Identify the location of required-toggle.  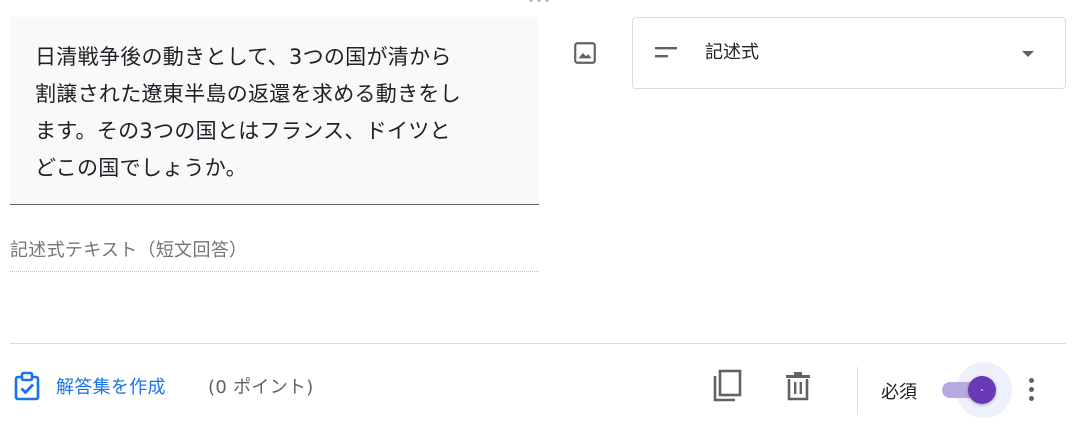
(976, 390).